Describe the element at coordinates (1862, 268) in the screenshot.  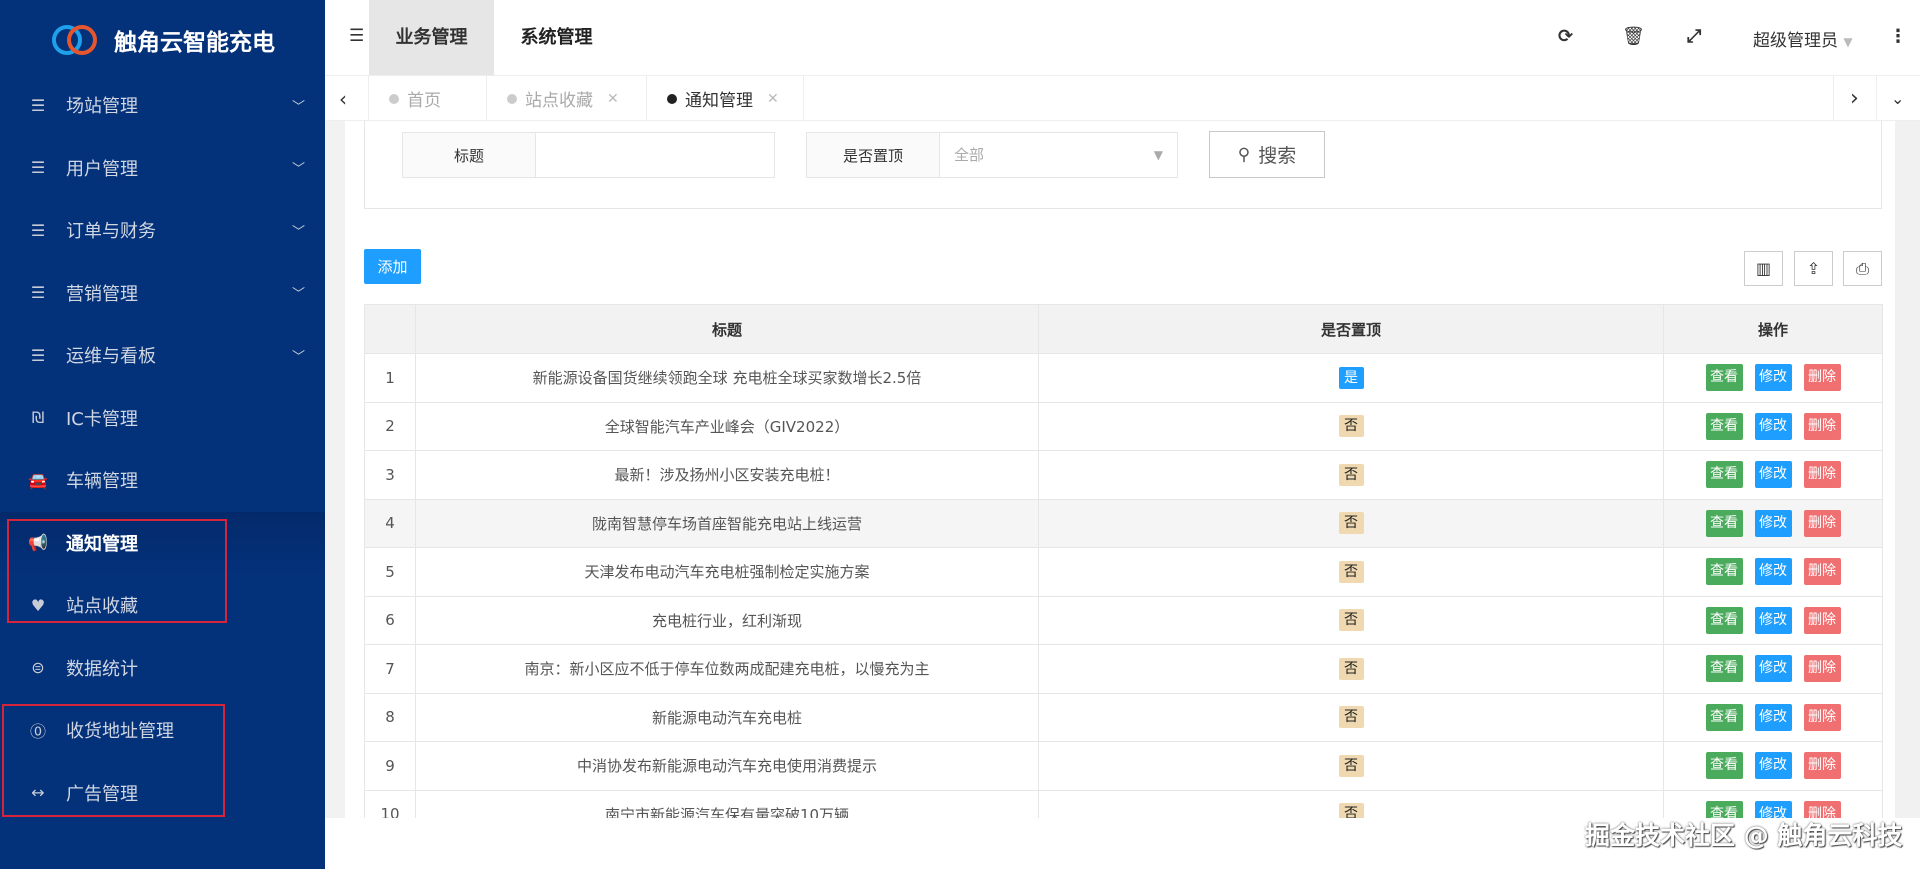
I see `print-icon: ⎙` at that location.